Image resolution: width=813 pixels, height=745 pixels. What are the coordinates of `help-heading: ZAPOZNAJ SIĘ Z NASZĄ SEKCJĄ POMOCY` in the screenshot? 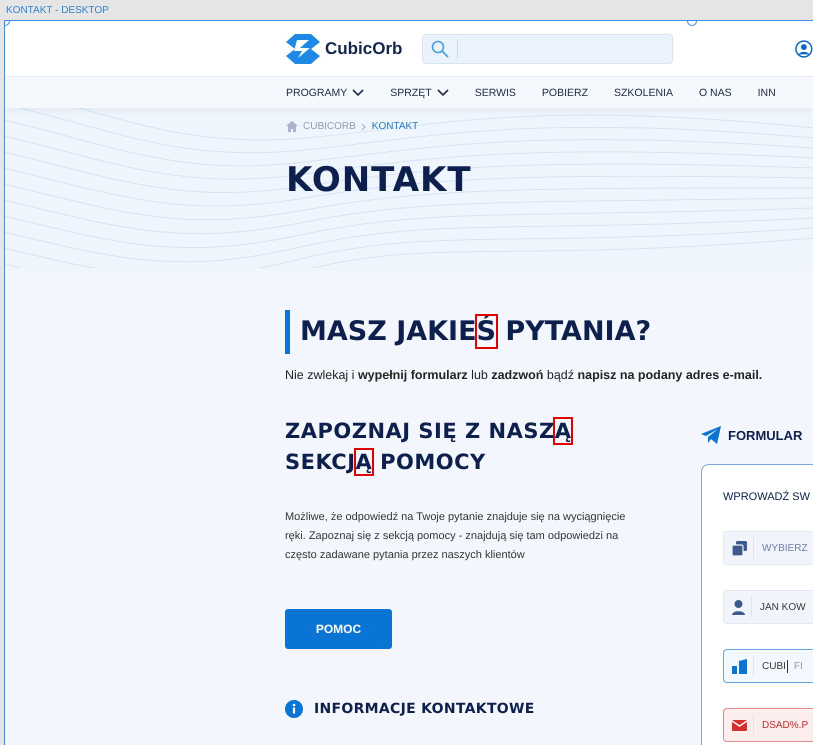 It's located at (428, 447).